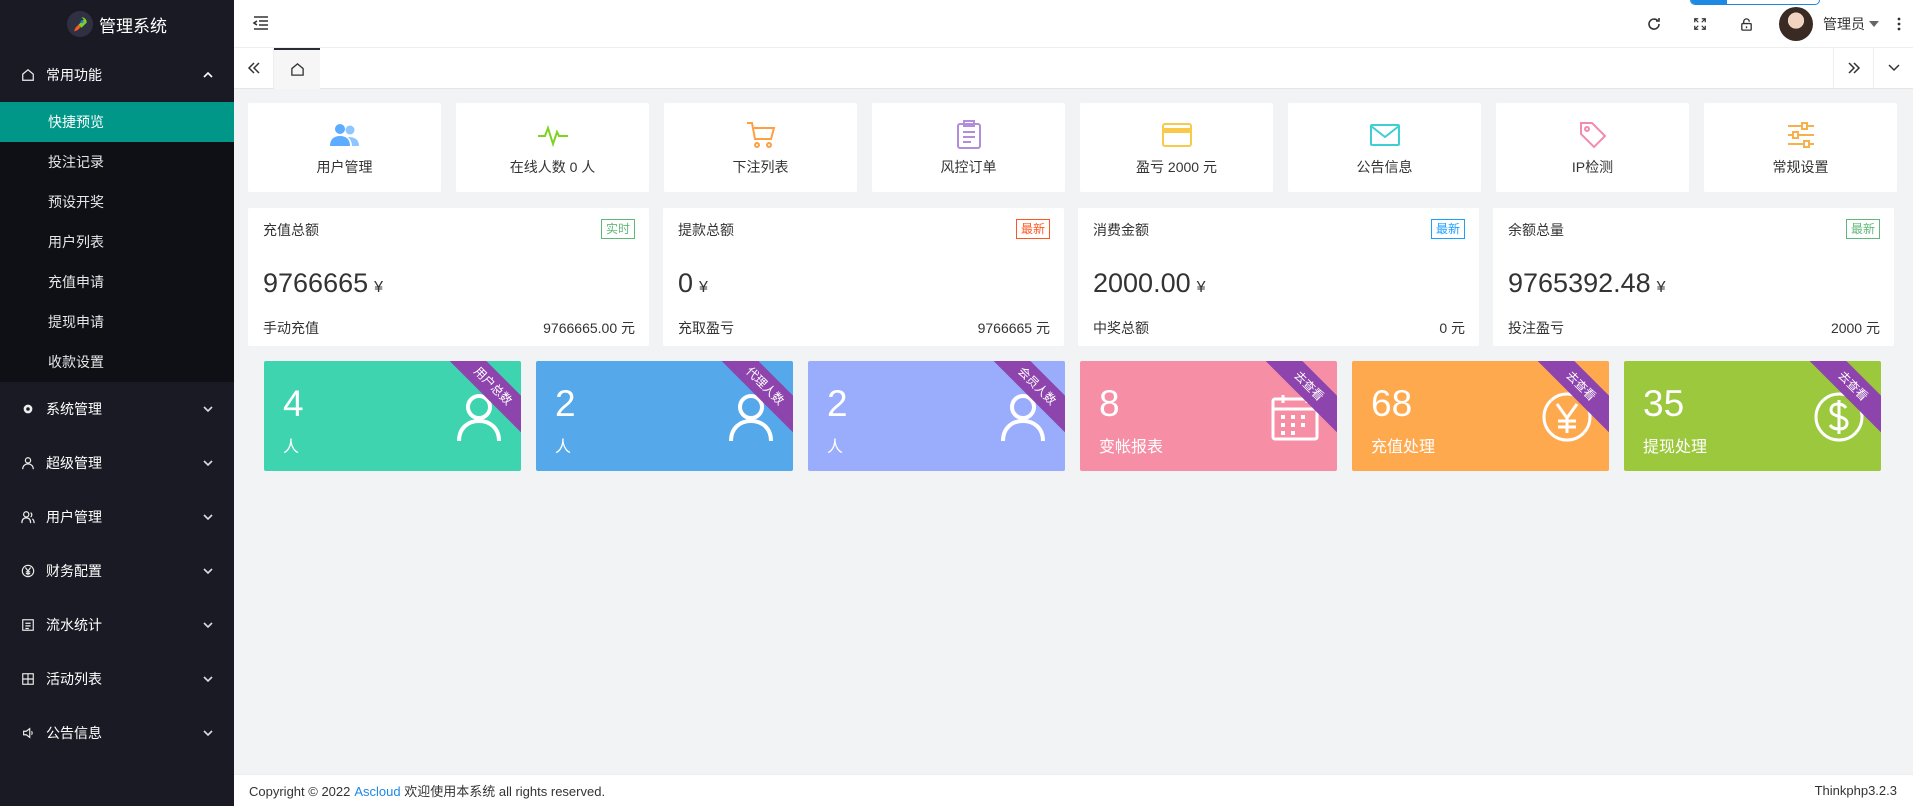 The width and height of the screenshot is (1913, 806). I want to click on shortcut-risk-orders: 风控订单, so click(968, 147).